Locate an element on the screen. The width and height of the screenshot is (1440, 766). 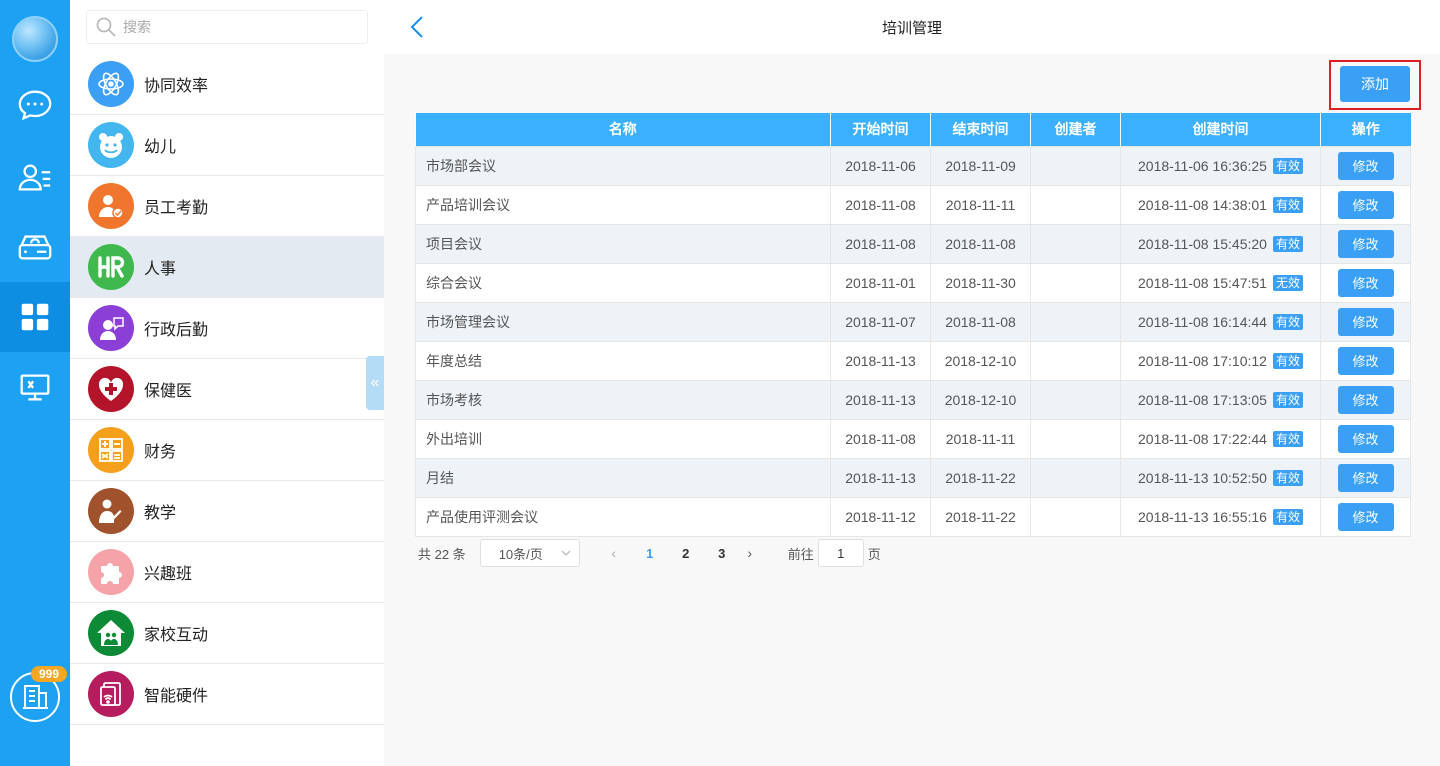
menu-label: 兴趣班 is located at coordinates (168, 574).